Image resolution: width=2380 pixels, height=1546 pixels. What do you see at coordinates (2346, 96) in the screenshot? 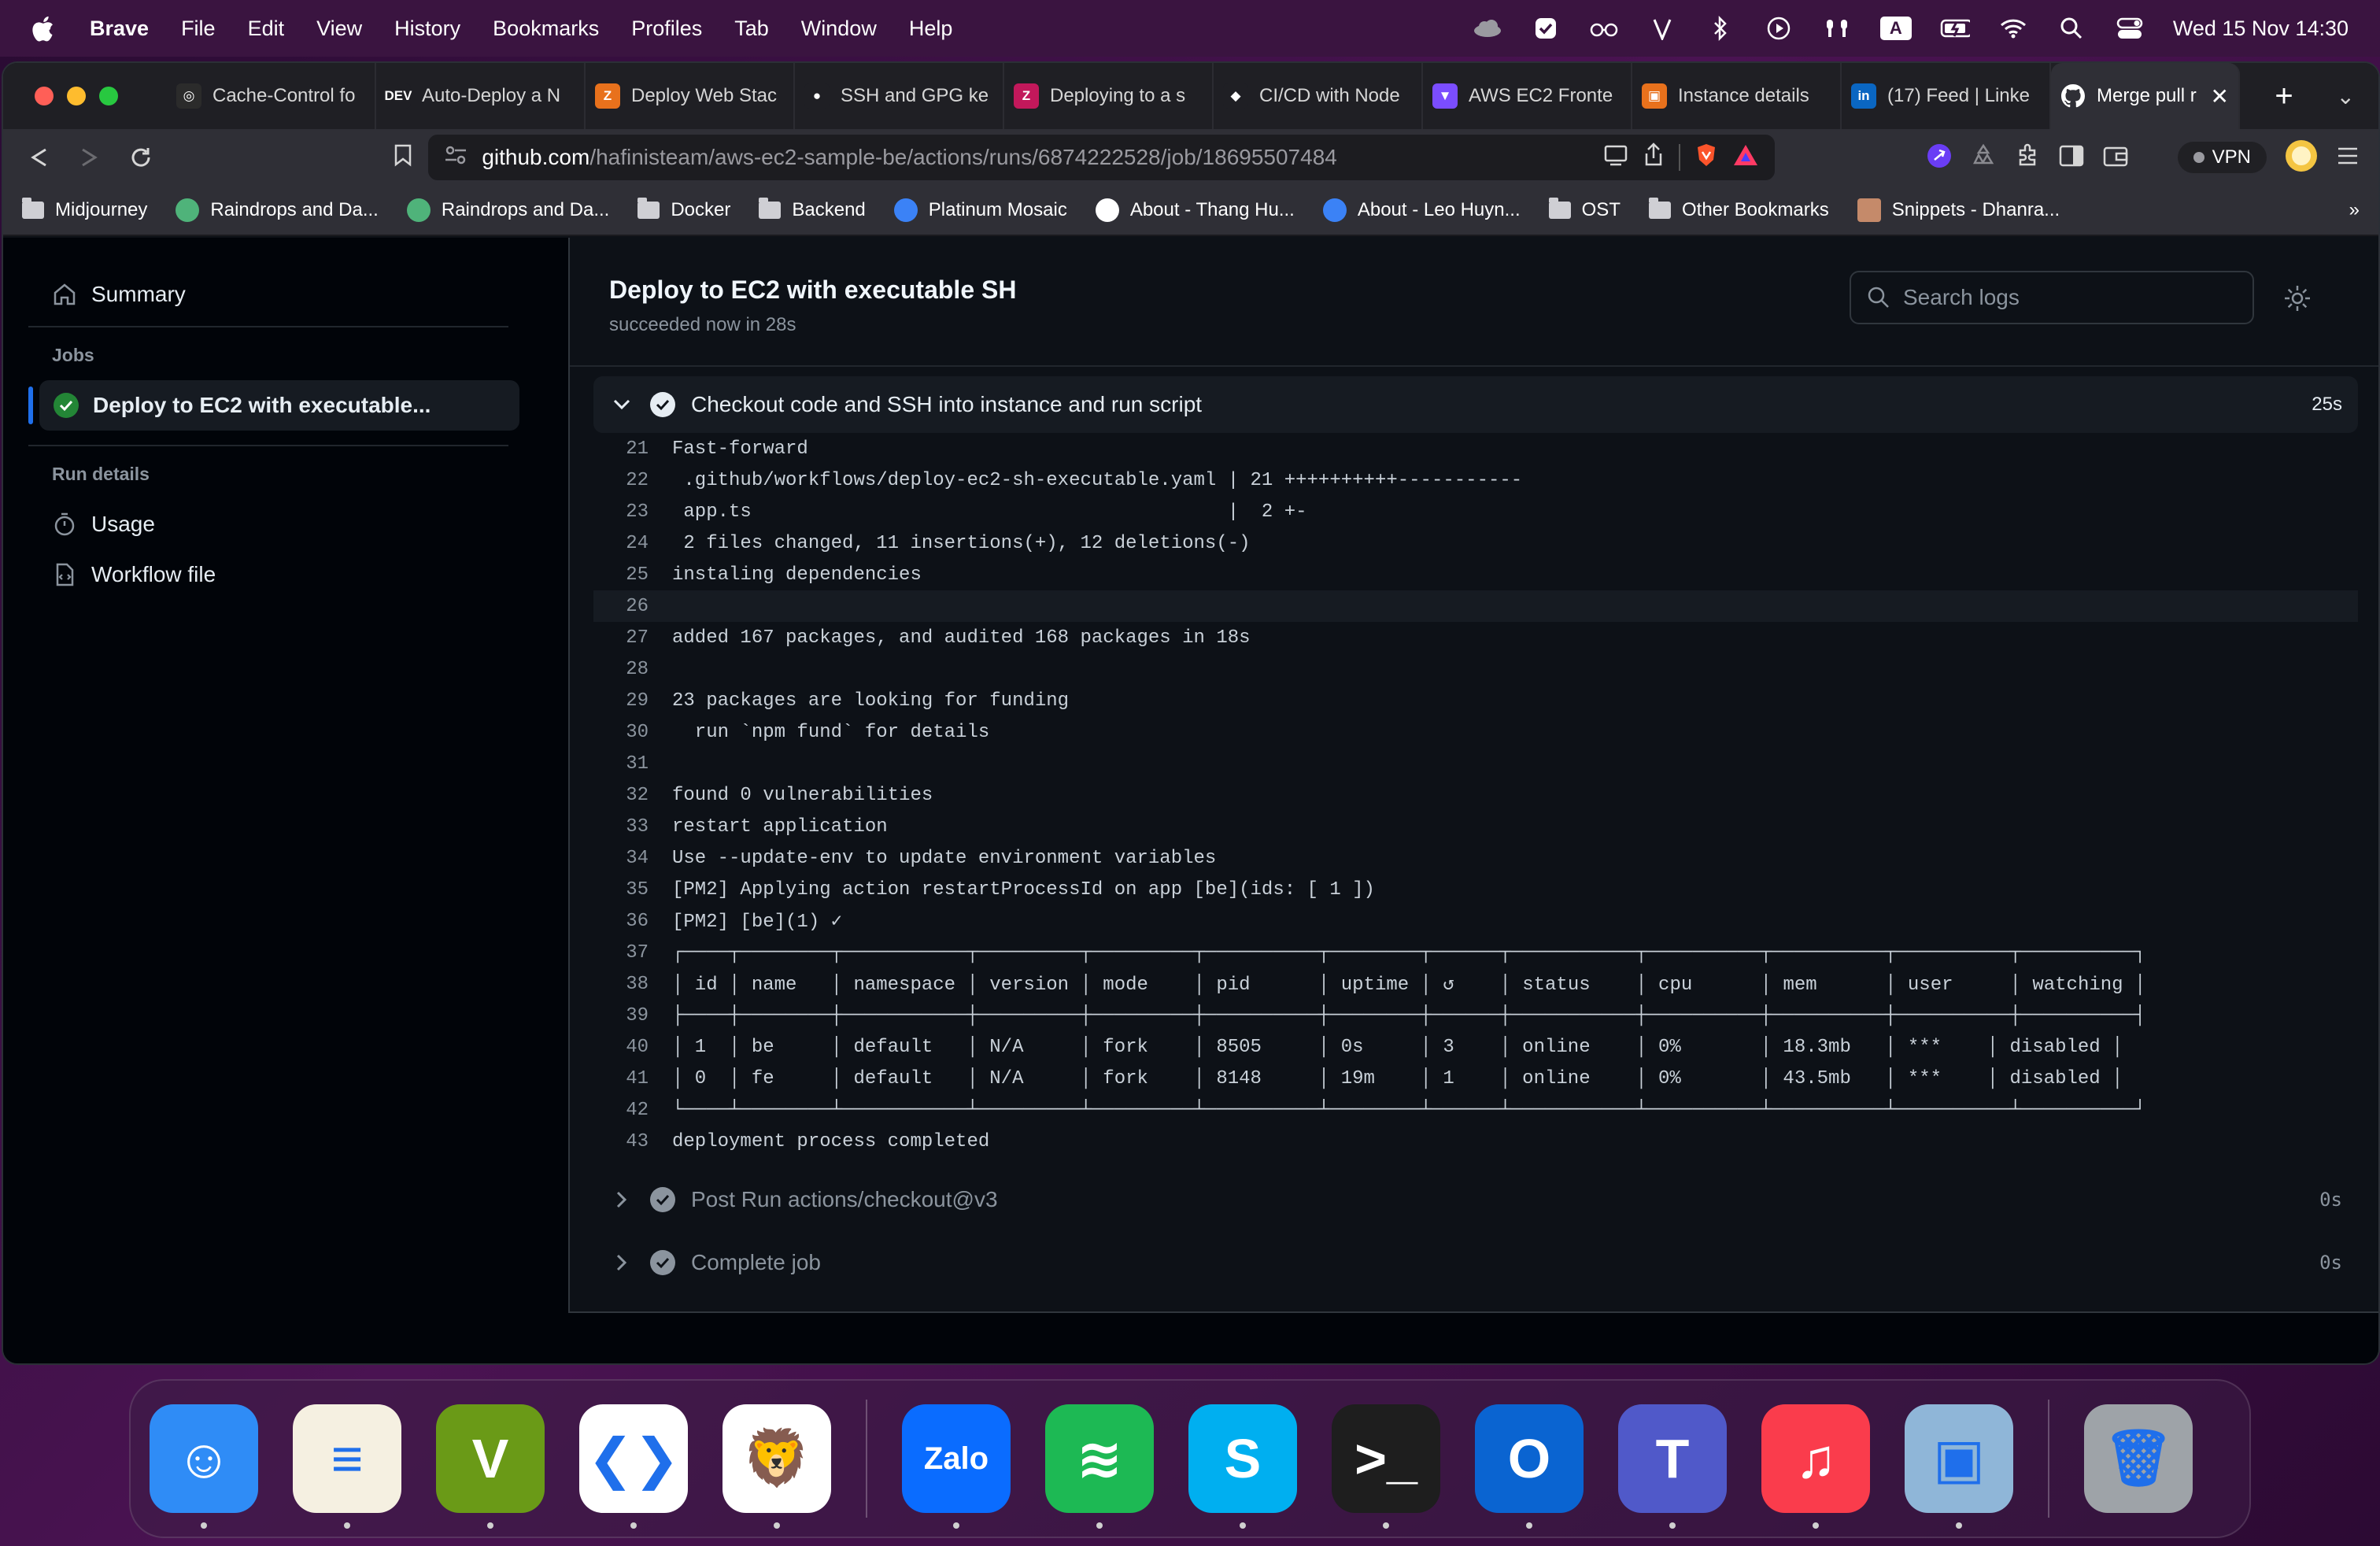
I see `tab-search-chevron-icon: ⌄` at bounding box center [2346, 96].